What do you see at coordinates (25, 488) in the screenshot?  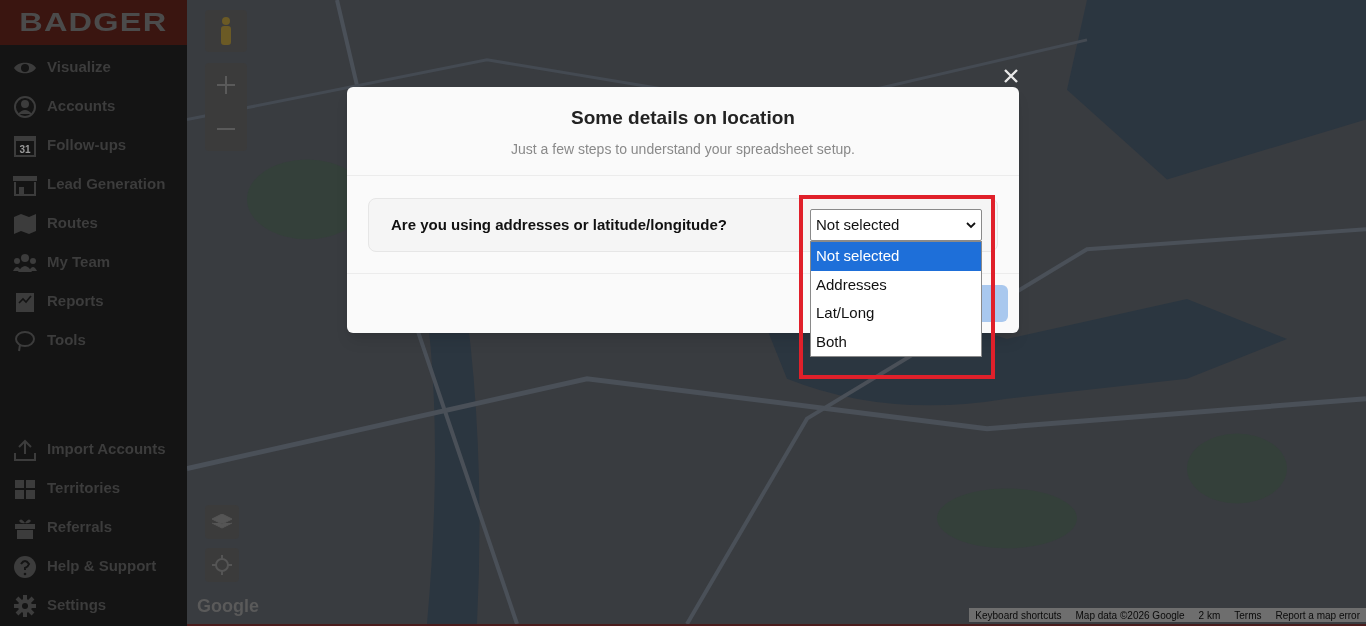 I see `grid-icon` at bounding box center [25, 488].